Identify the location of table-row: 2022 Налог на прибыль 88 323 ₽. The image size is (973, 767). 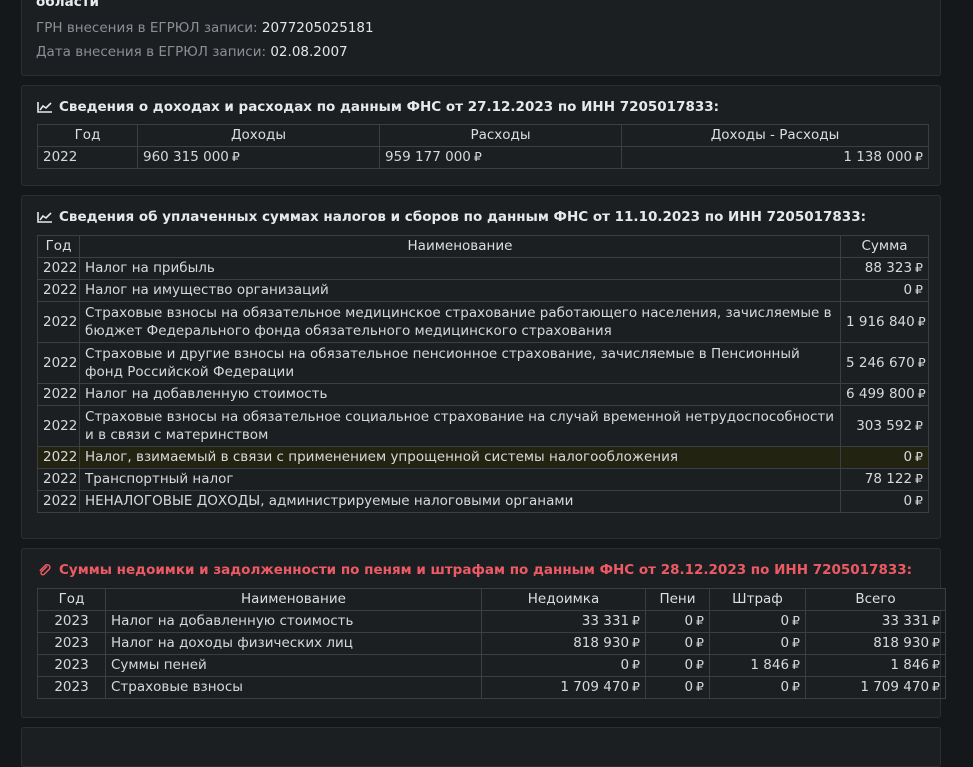
(483, 268).